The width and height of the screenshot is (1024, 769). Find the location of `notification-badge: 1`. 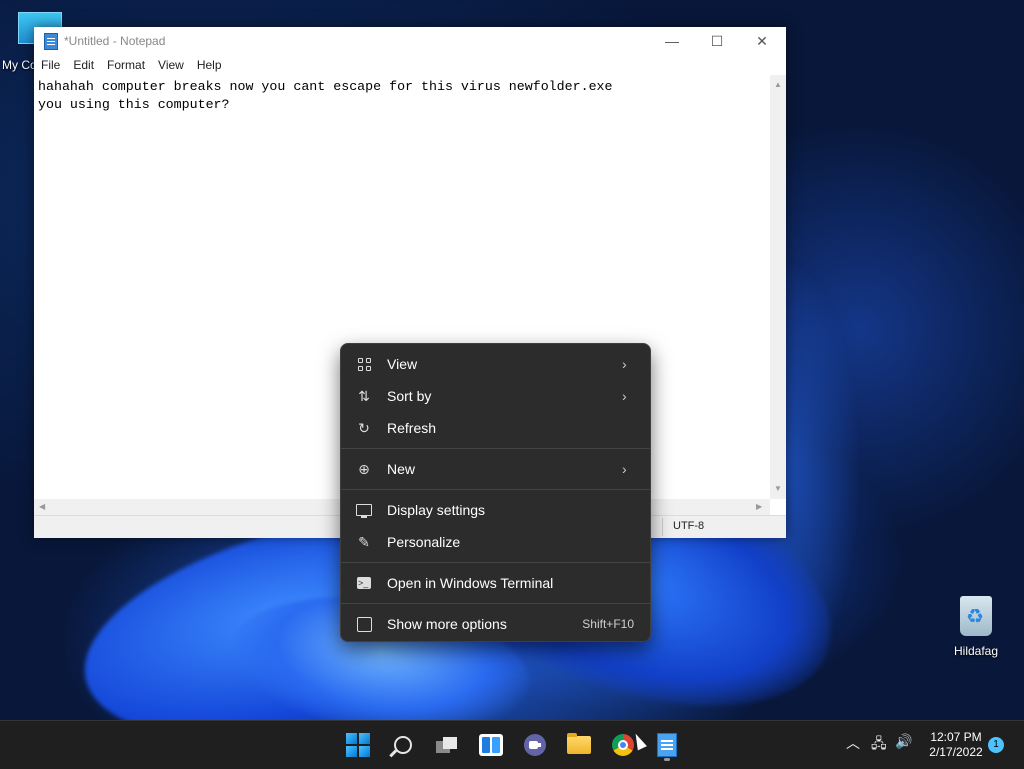

notification-badge: 1 is located at coordinates (996, 745).